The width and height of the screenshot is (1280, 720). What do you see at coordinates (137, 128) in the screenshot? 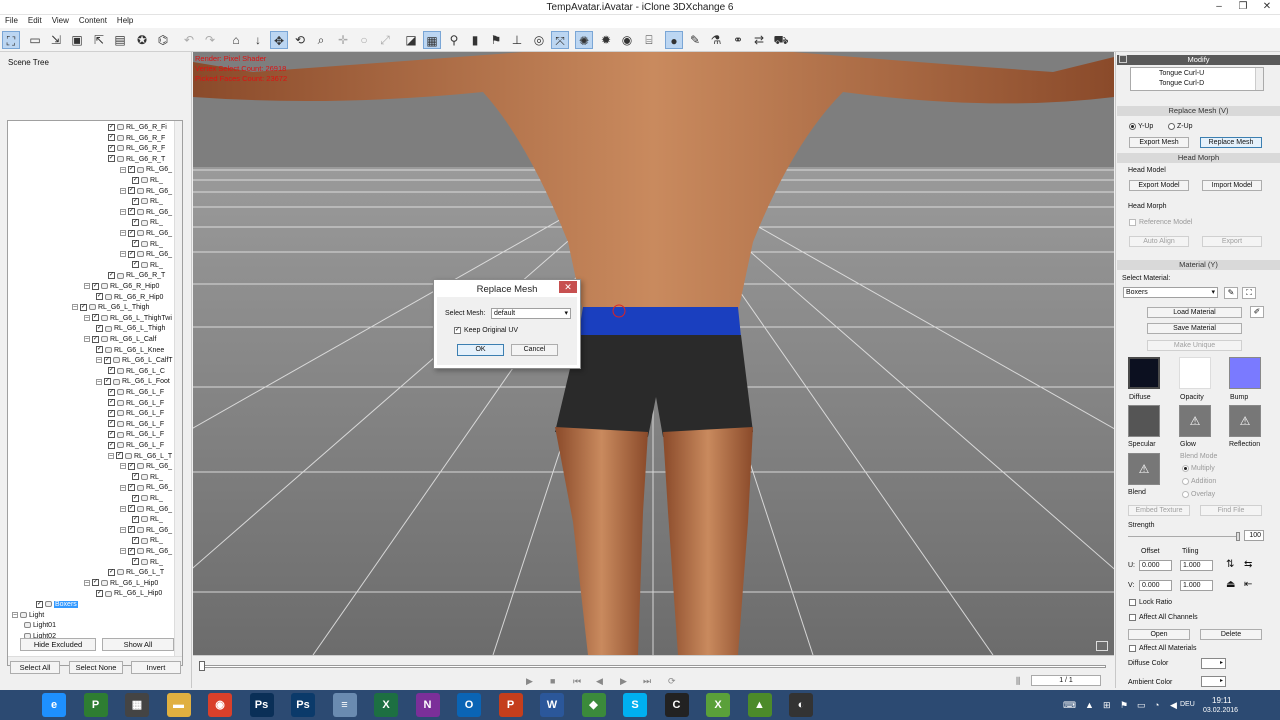
I see `tree-node: ✓ RL_G6_R_Fi` at bounding box center [137, 128].